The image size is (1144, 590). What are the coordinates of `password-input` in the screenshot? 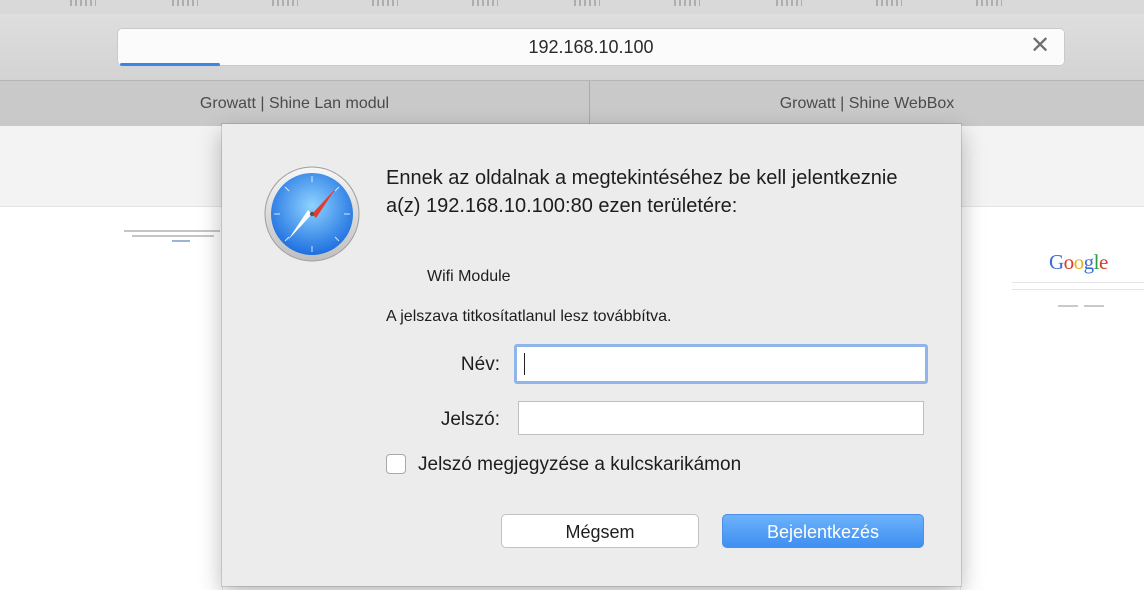 It's located at (721, 418).